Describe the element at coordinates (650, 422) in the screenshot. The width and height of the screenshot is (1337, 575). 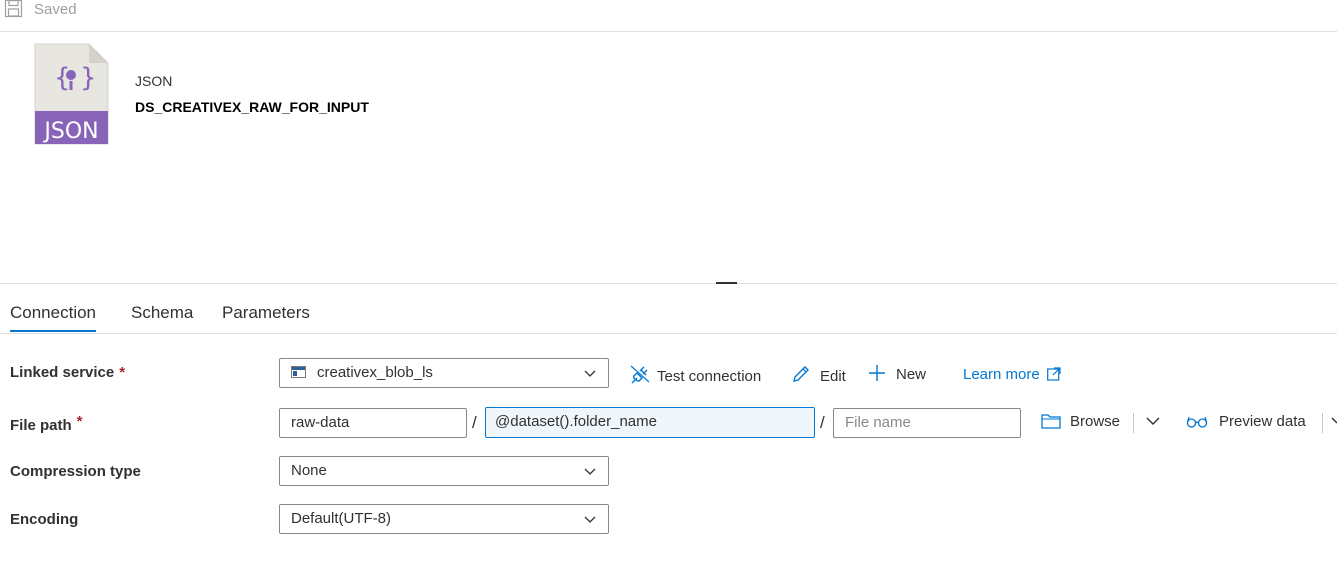
I see `directory-input: @dataset().folder_name` at that location.